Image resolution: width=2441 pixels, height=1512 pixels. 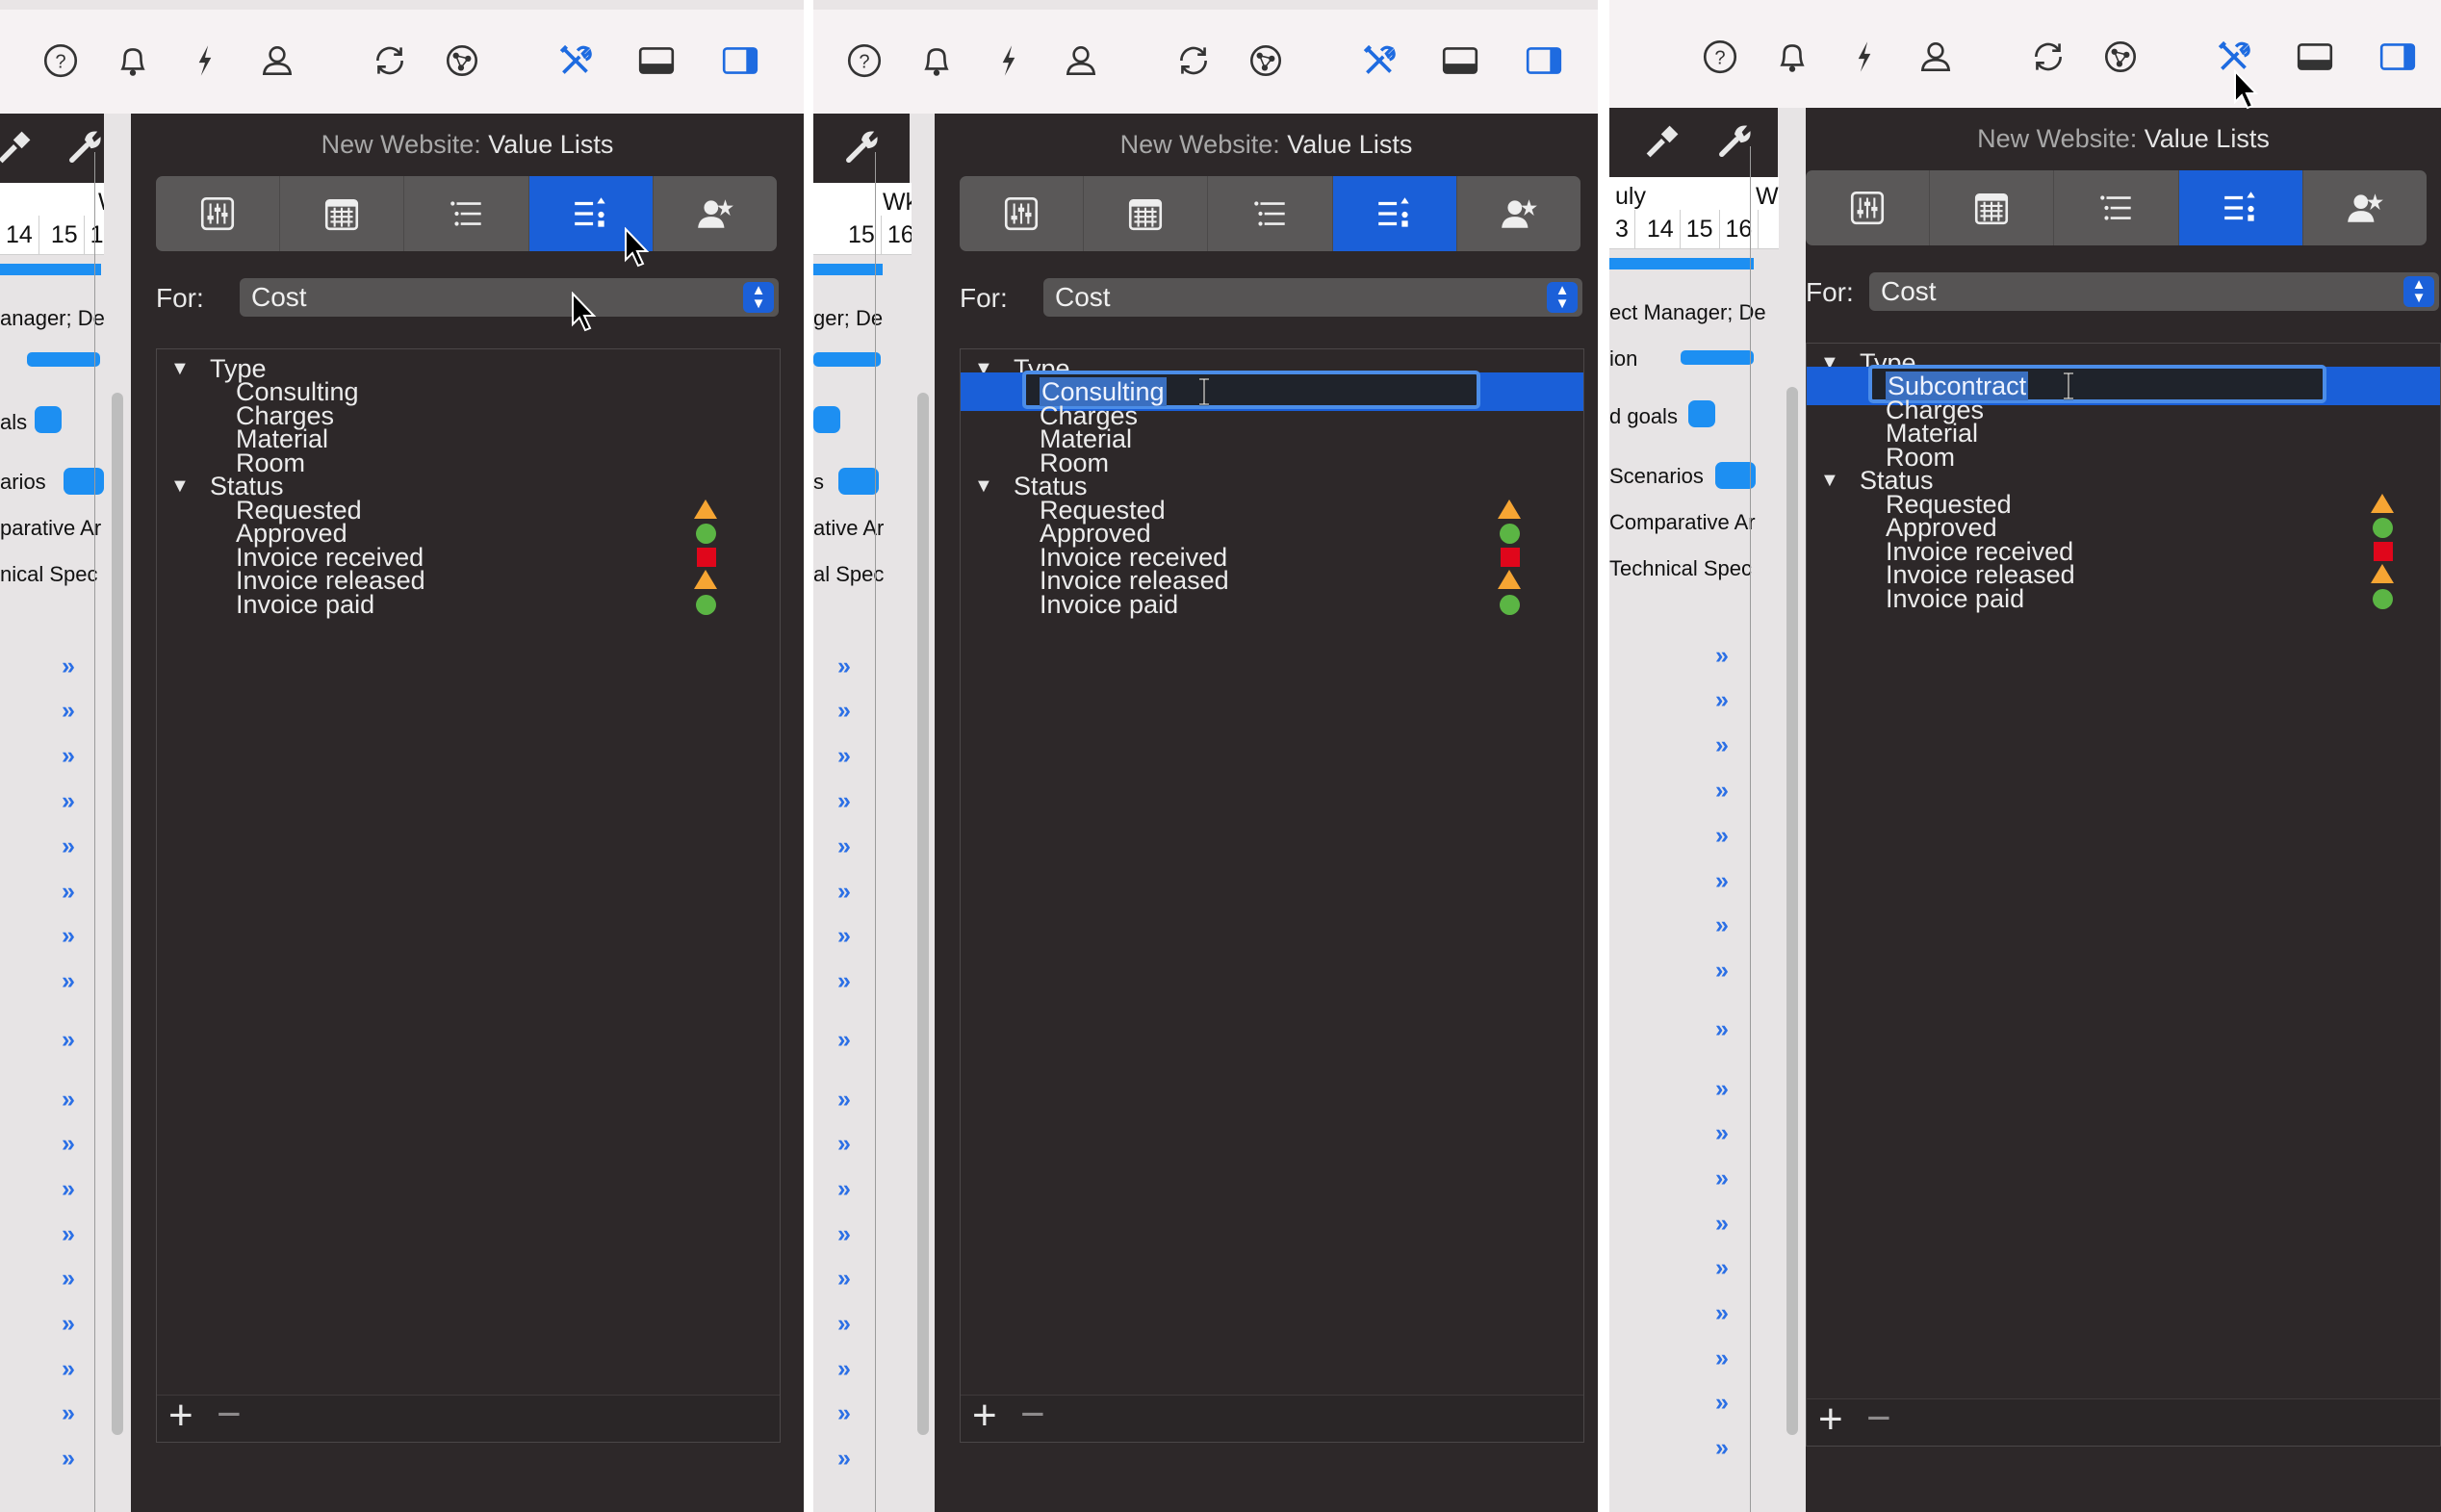 I want to click on gantt-bar, so click(x=1681, y=263).